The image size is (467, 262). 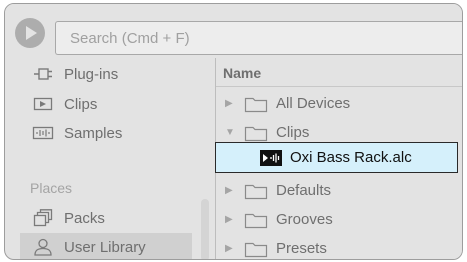 What do you see at coordinates (339, 219) in the screenshot?
I see `folder-row-grooves: ▶ Grooves` at bounding box center [339, 219].